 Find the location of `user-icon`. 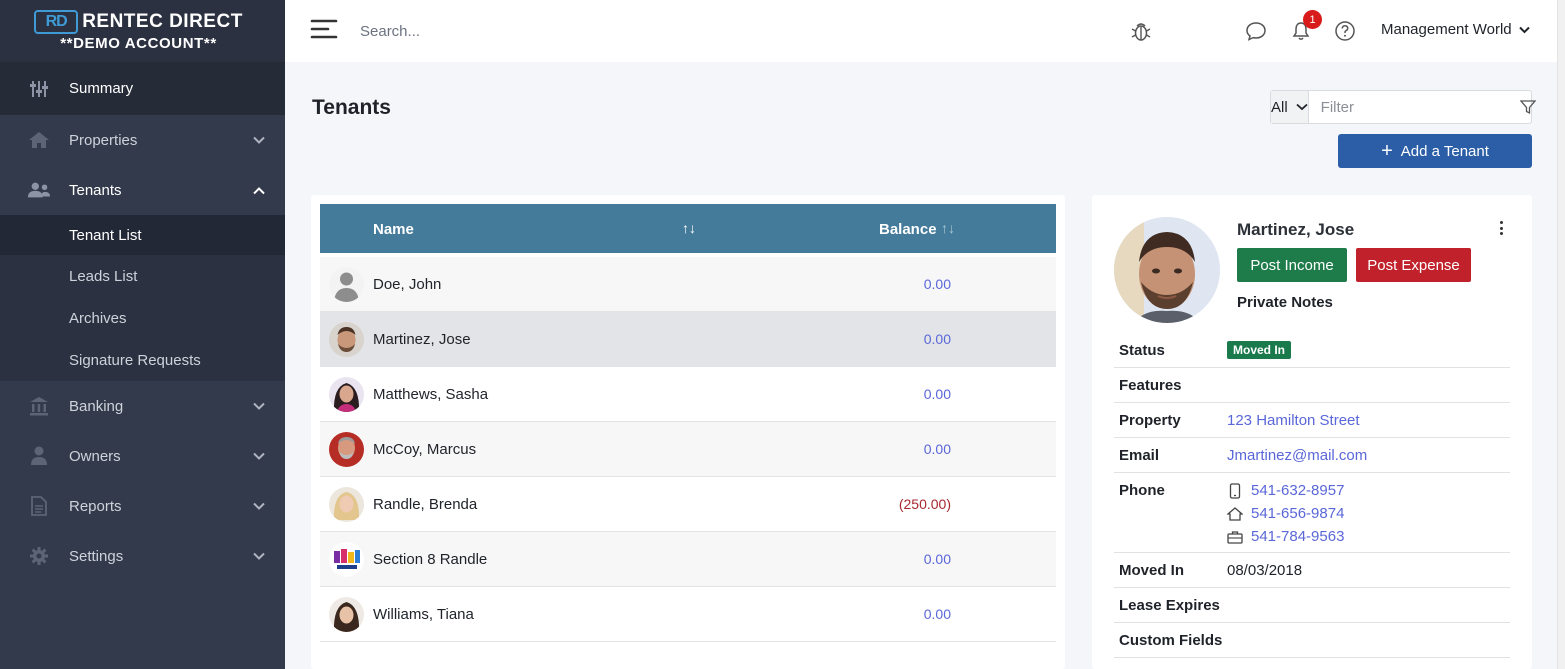

user-icon is located at coordinates (39, 456).